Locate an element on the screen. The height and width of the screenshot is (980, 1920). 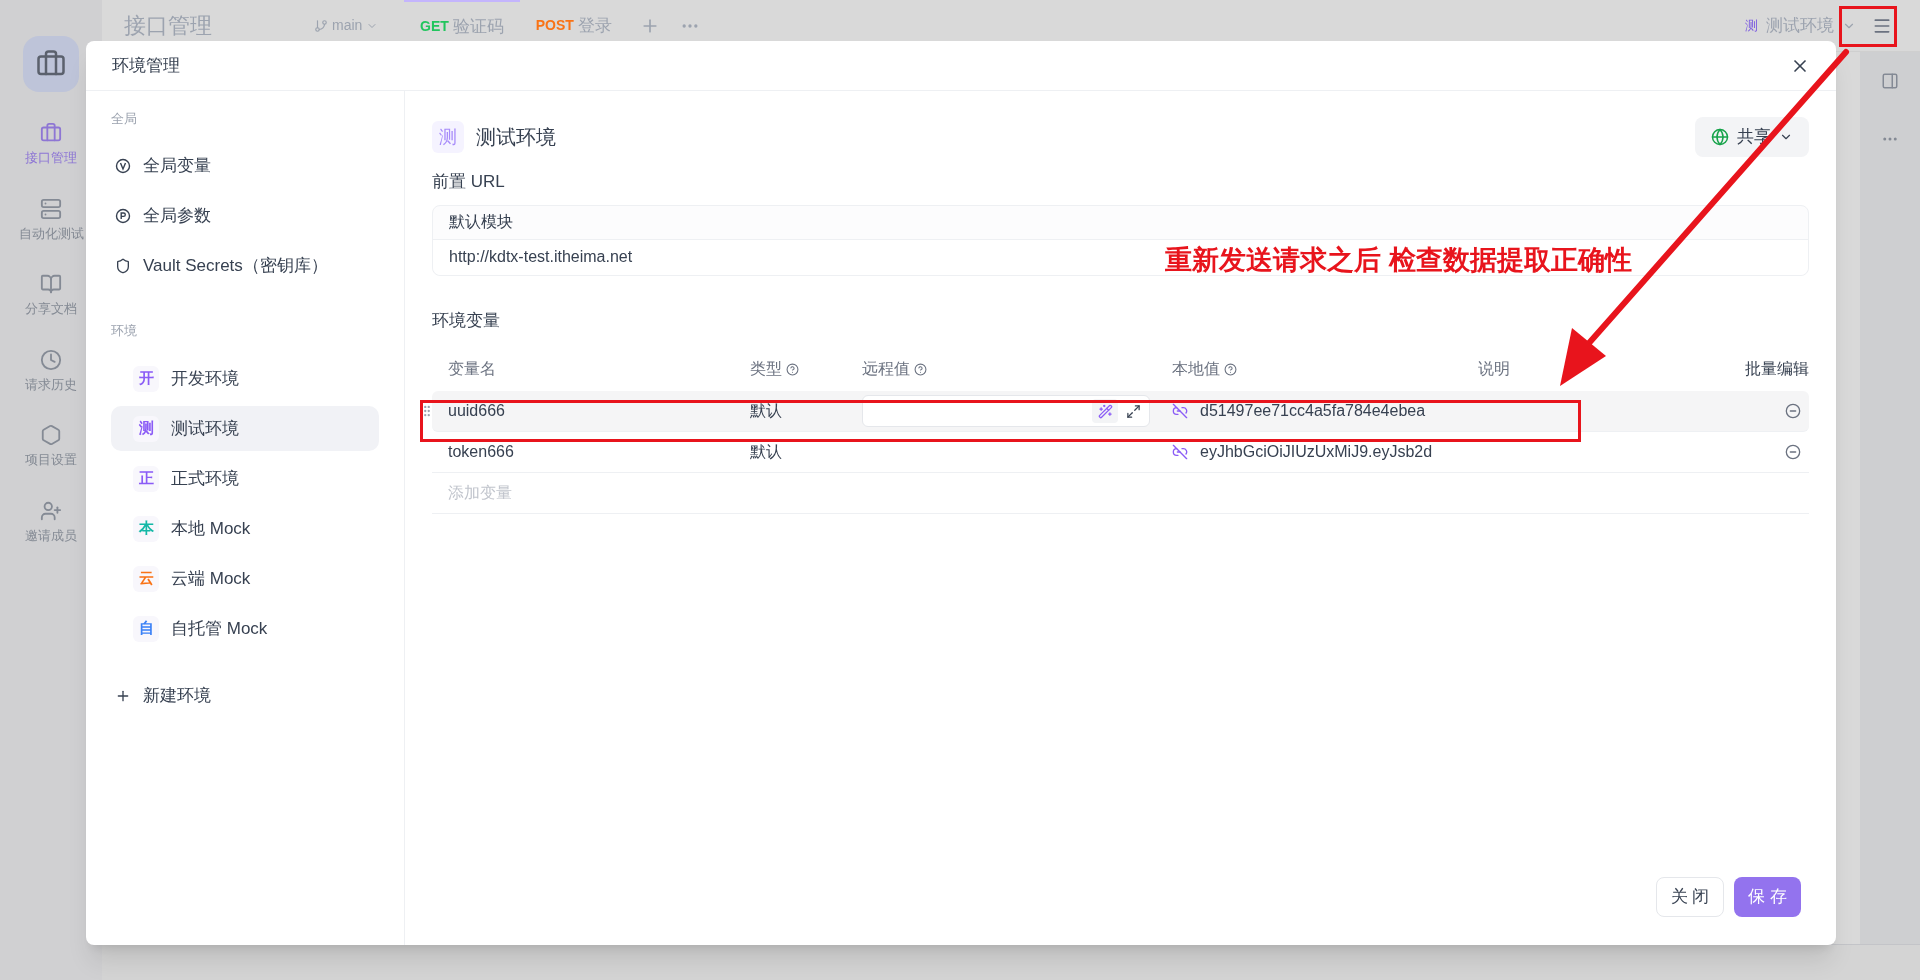
http-method: GET is located at coordinates (434, 26).